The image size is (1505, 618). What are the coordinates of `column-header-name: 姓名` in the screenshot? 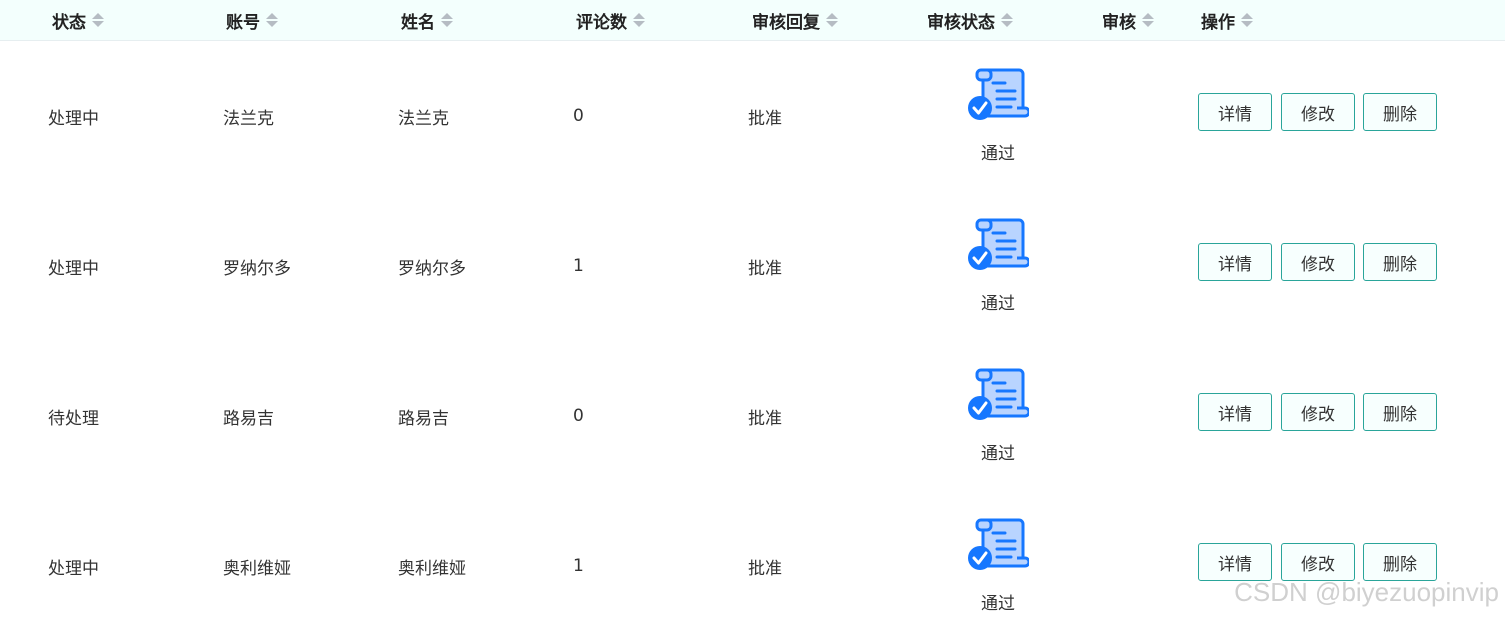 It's located at (427, 20).